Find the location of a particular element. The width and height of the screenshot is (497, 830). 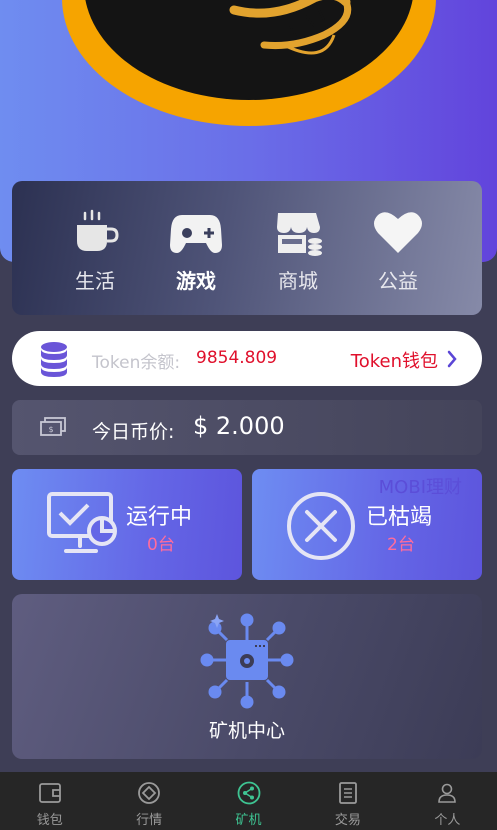

running-title: 运行中 is located at coordinates (159, 517).